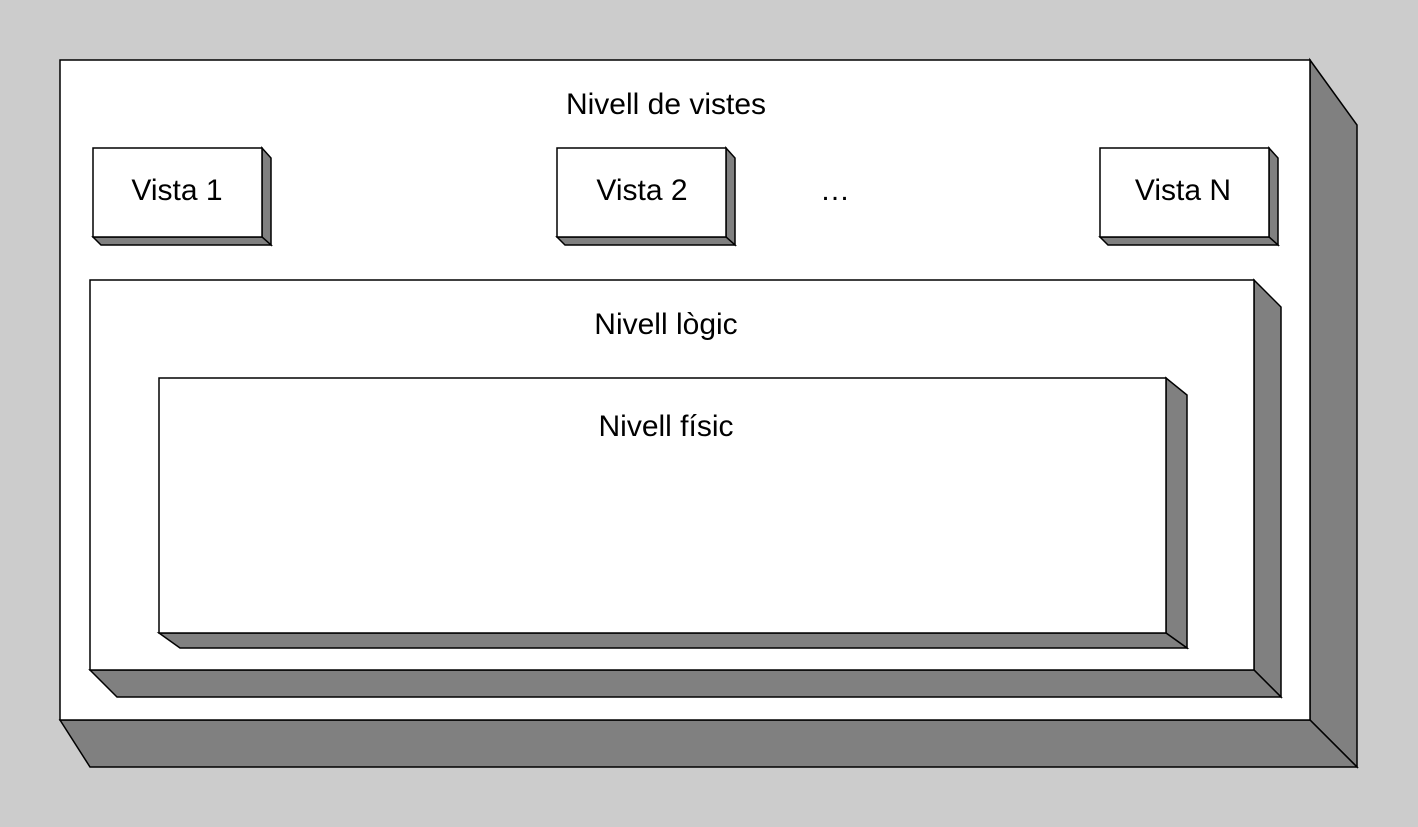 Image resolution: width=1418 pixels, height=827 pixels. I want to click on view-box-1: Vista 1, so click(182, 196).